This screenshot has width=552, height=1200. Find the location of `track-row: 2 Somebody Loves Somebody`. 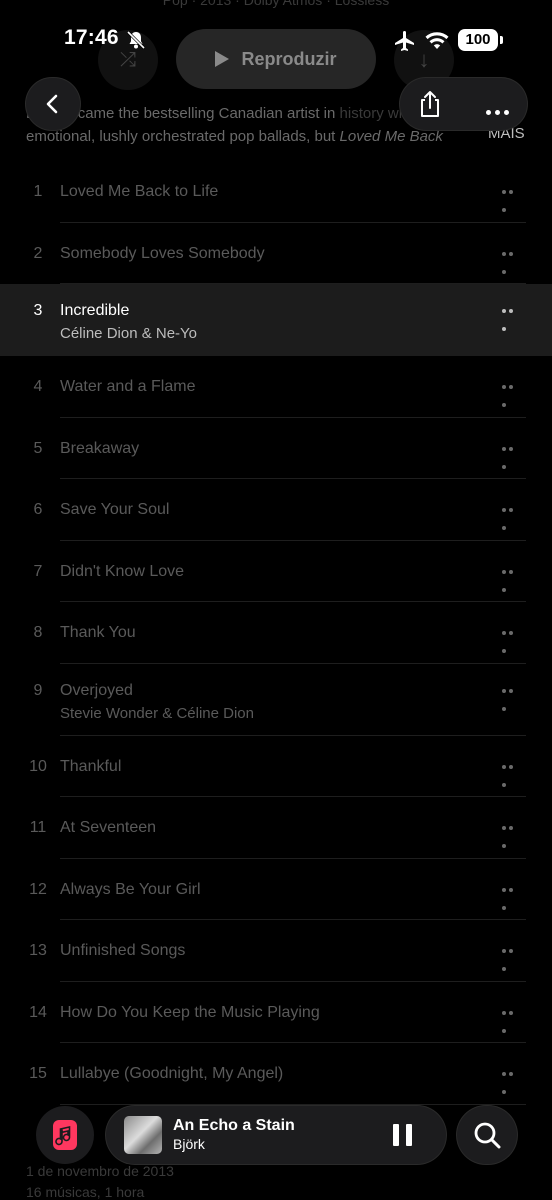

track-row: 2 Somebody Loves Somebody is located at coordinates (276, 253).